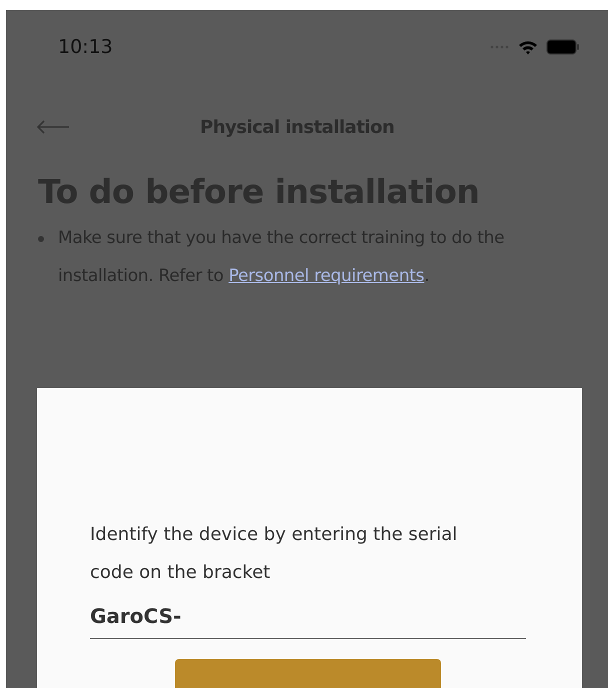 The width and height of the screenshot is (608, 688). Describe the element at coordinates (41, 239) in the screenshot. I see `bullet-dot` at that location.